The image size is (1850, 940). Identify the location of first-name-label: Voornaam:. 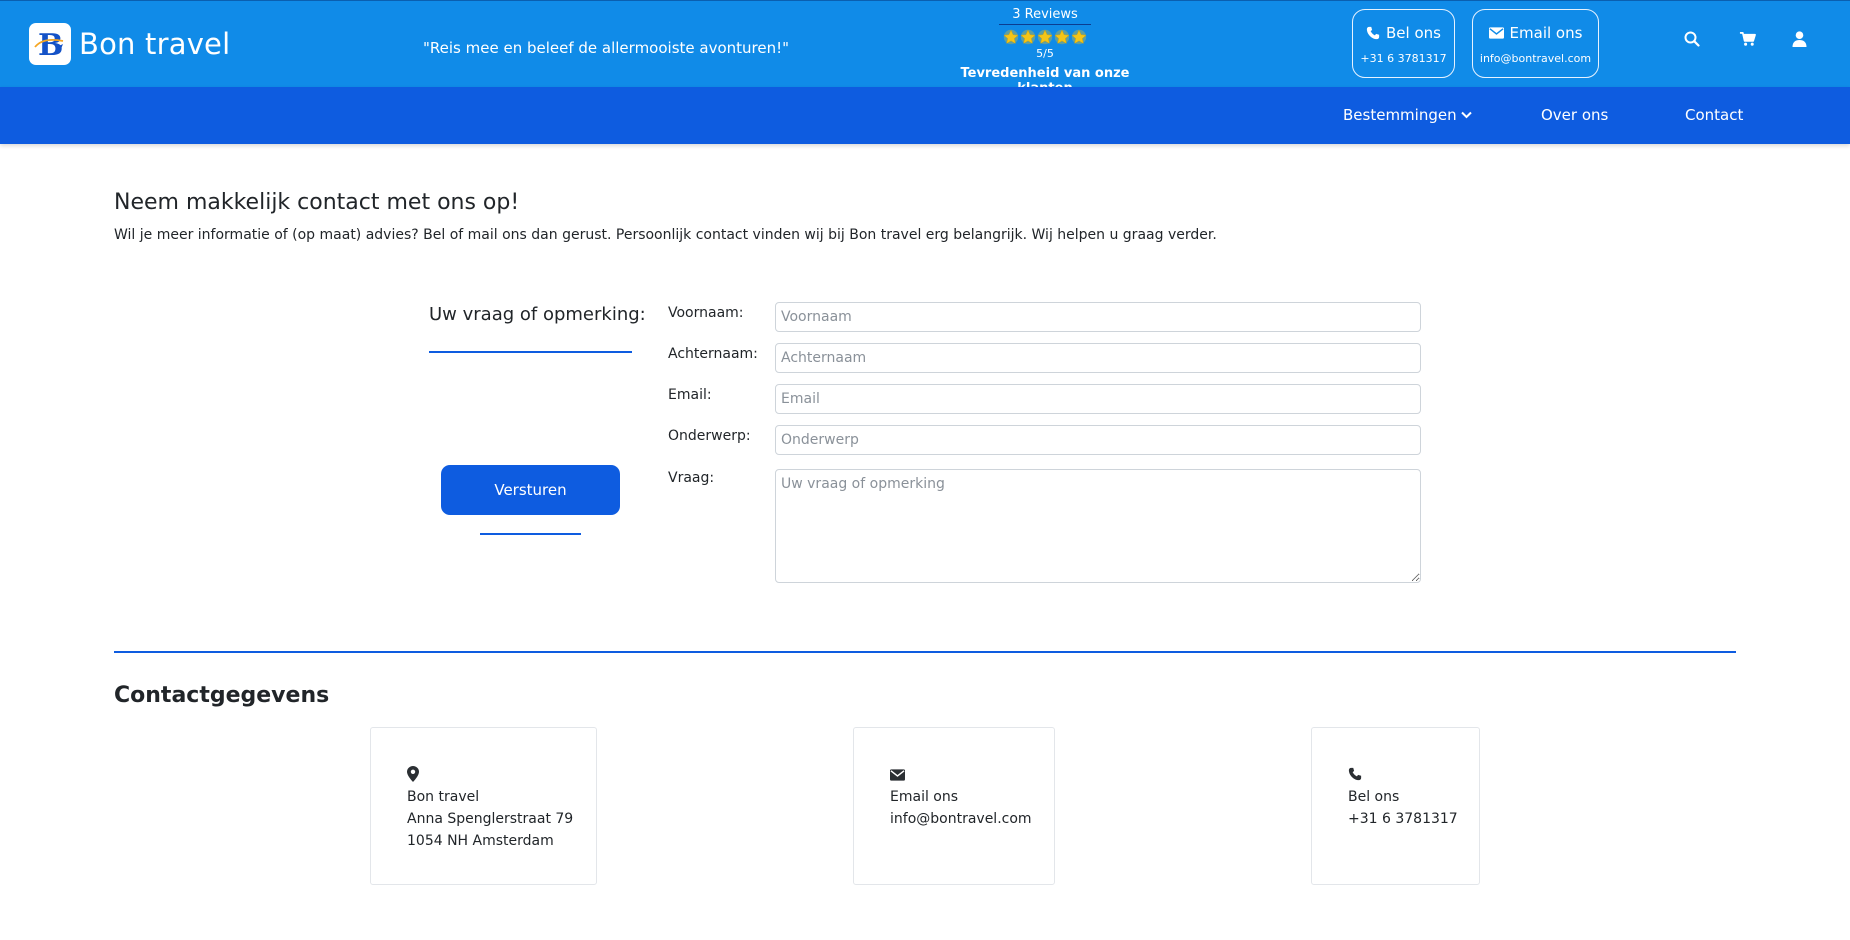
(706, 313).